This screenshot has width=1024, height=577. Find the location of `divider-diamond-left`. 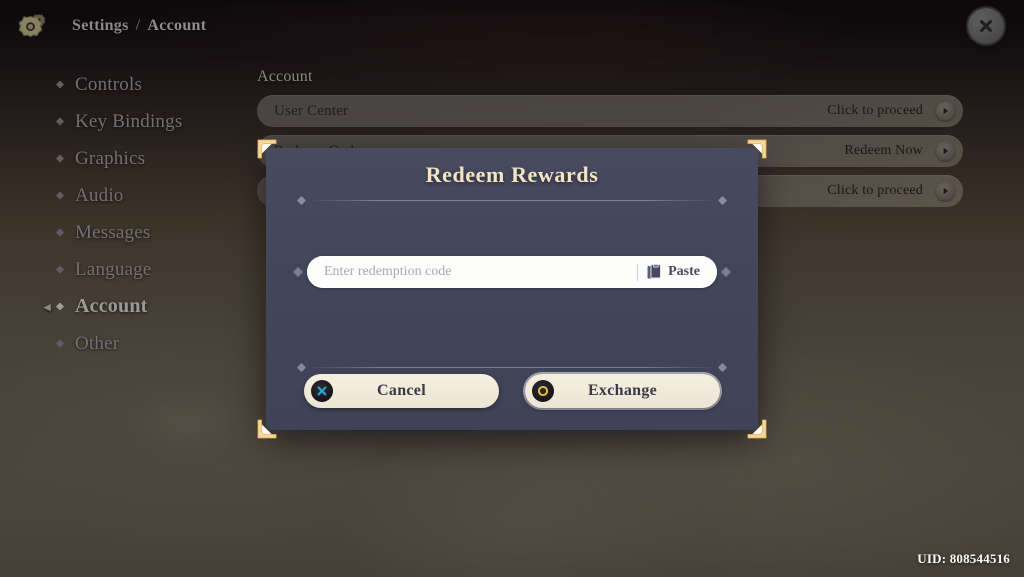

divider-diamond-left is located at coordinates (301, 200).